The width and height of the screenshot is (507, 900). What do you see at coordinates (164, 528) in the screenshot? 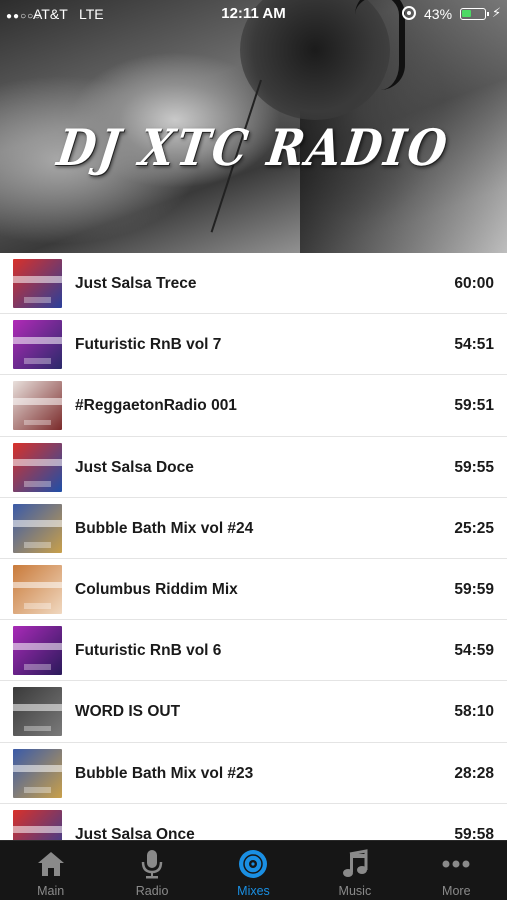
I see `mix-title: Bubble Bath Mix vol #24` at bounding box center [164, 528].